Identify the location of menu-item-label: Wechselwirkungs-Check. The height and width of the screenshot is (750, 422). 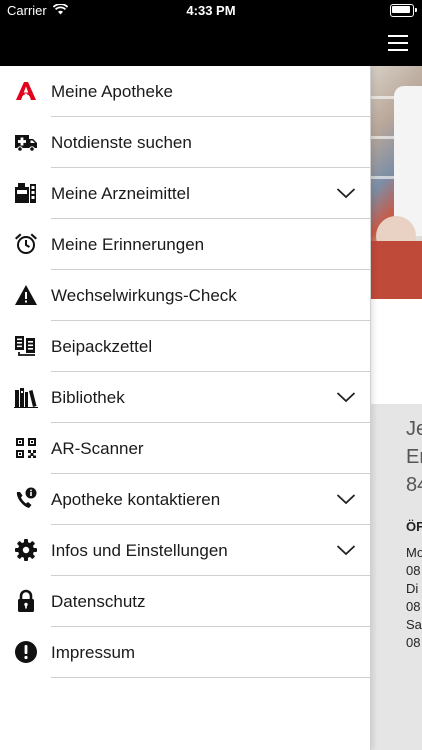
(144, 295).